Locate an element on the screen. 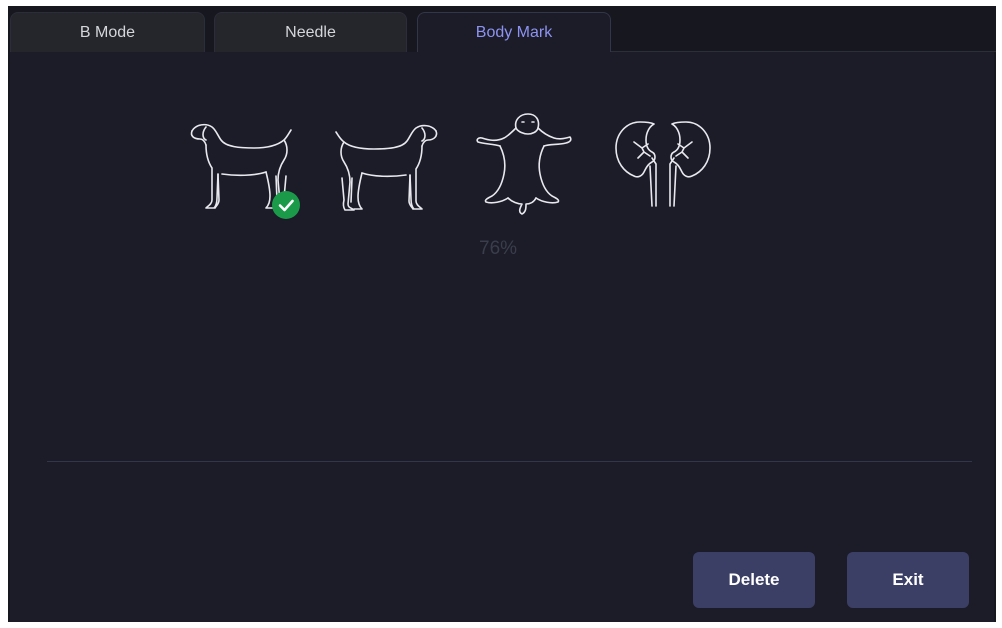 This screenshot has width=1002, height=628. dog-right-lateral-icon is located at coordinates (384, 170).